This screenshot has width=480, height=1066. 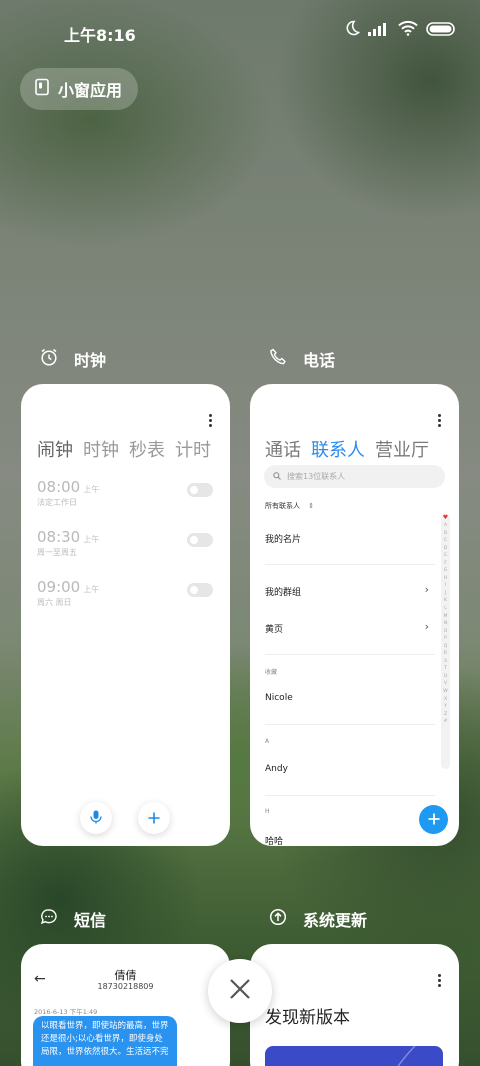 I want to click on tab-stopwatch: 秒表, so click(x=147, y=449).